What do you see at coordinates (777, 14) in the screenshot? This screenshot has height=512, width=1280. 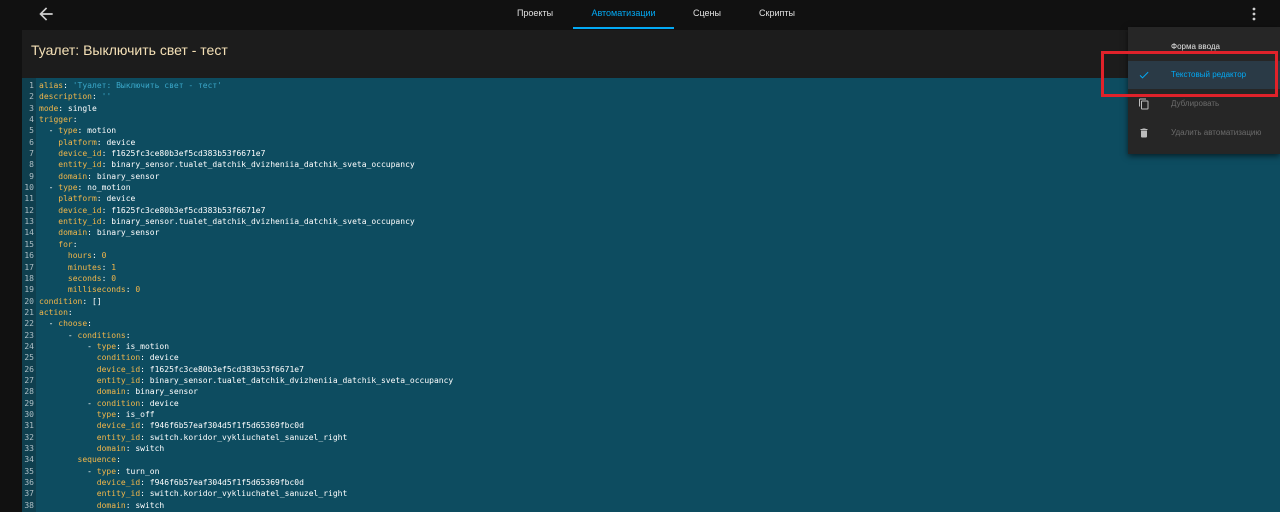 I see `tab-scripts: Скрипты` at bounding box center [777, 14].